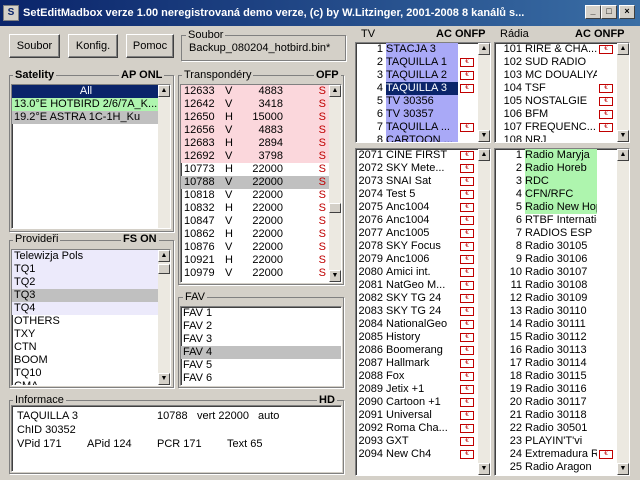 The image size is (640, 480). Describe the element at coordinates (85, 308) in the screenshot. I see `provider-item: TQ4` at that location.